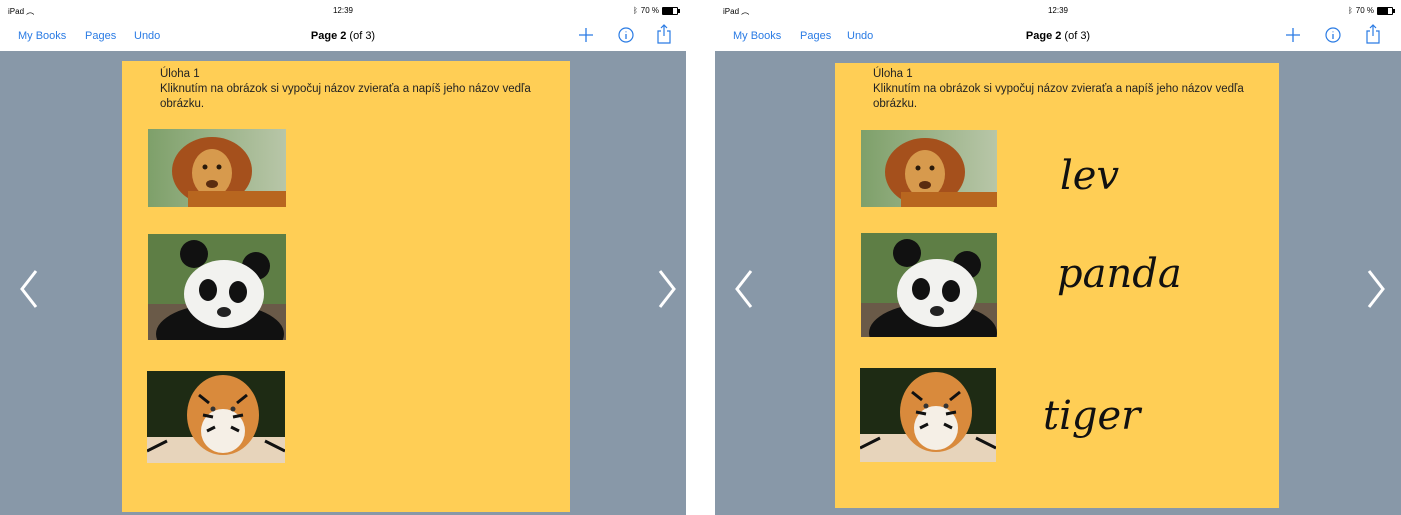 This screenshot has height=515, width=1401. I want to click on answer-lion: lev, so click(1090, 176).